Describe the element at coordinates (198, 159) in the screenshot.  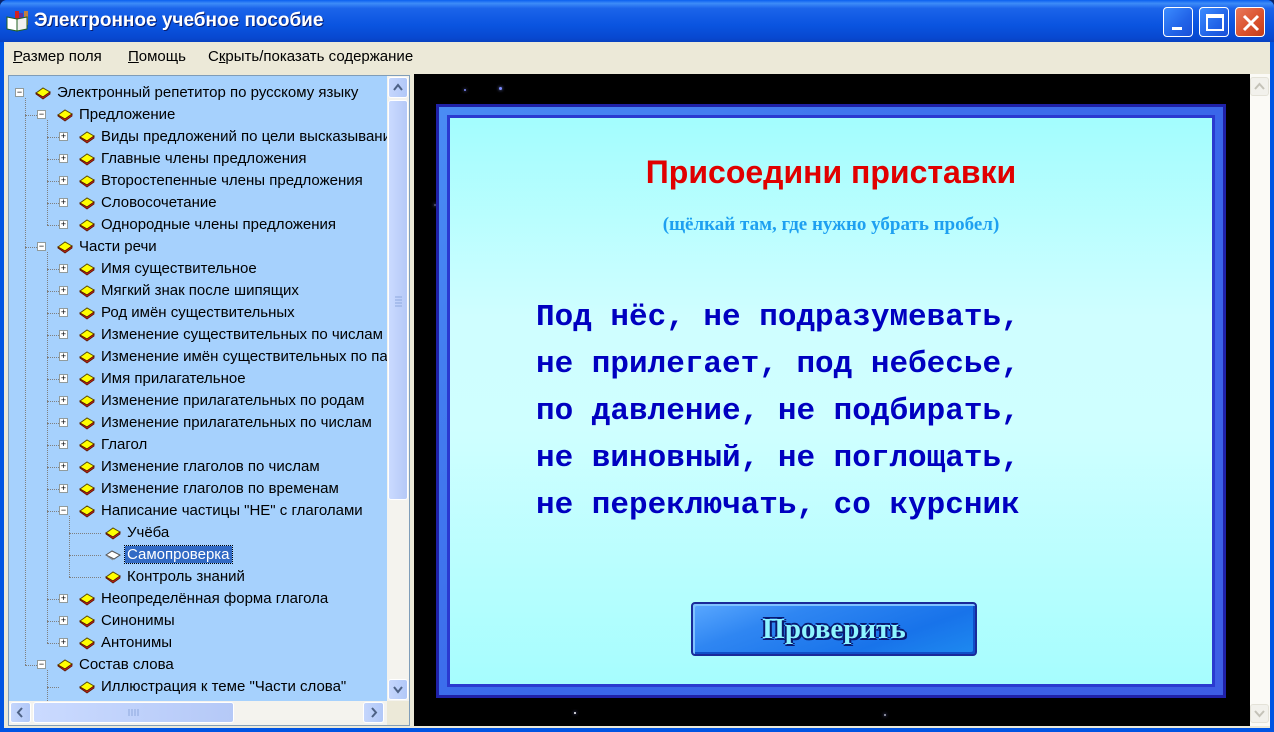
I see `tree-item: + Главные члены предложения` at that location.